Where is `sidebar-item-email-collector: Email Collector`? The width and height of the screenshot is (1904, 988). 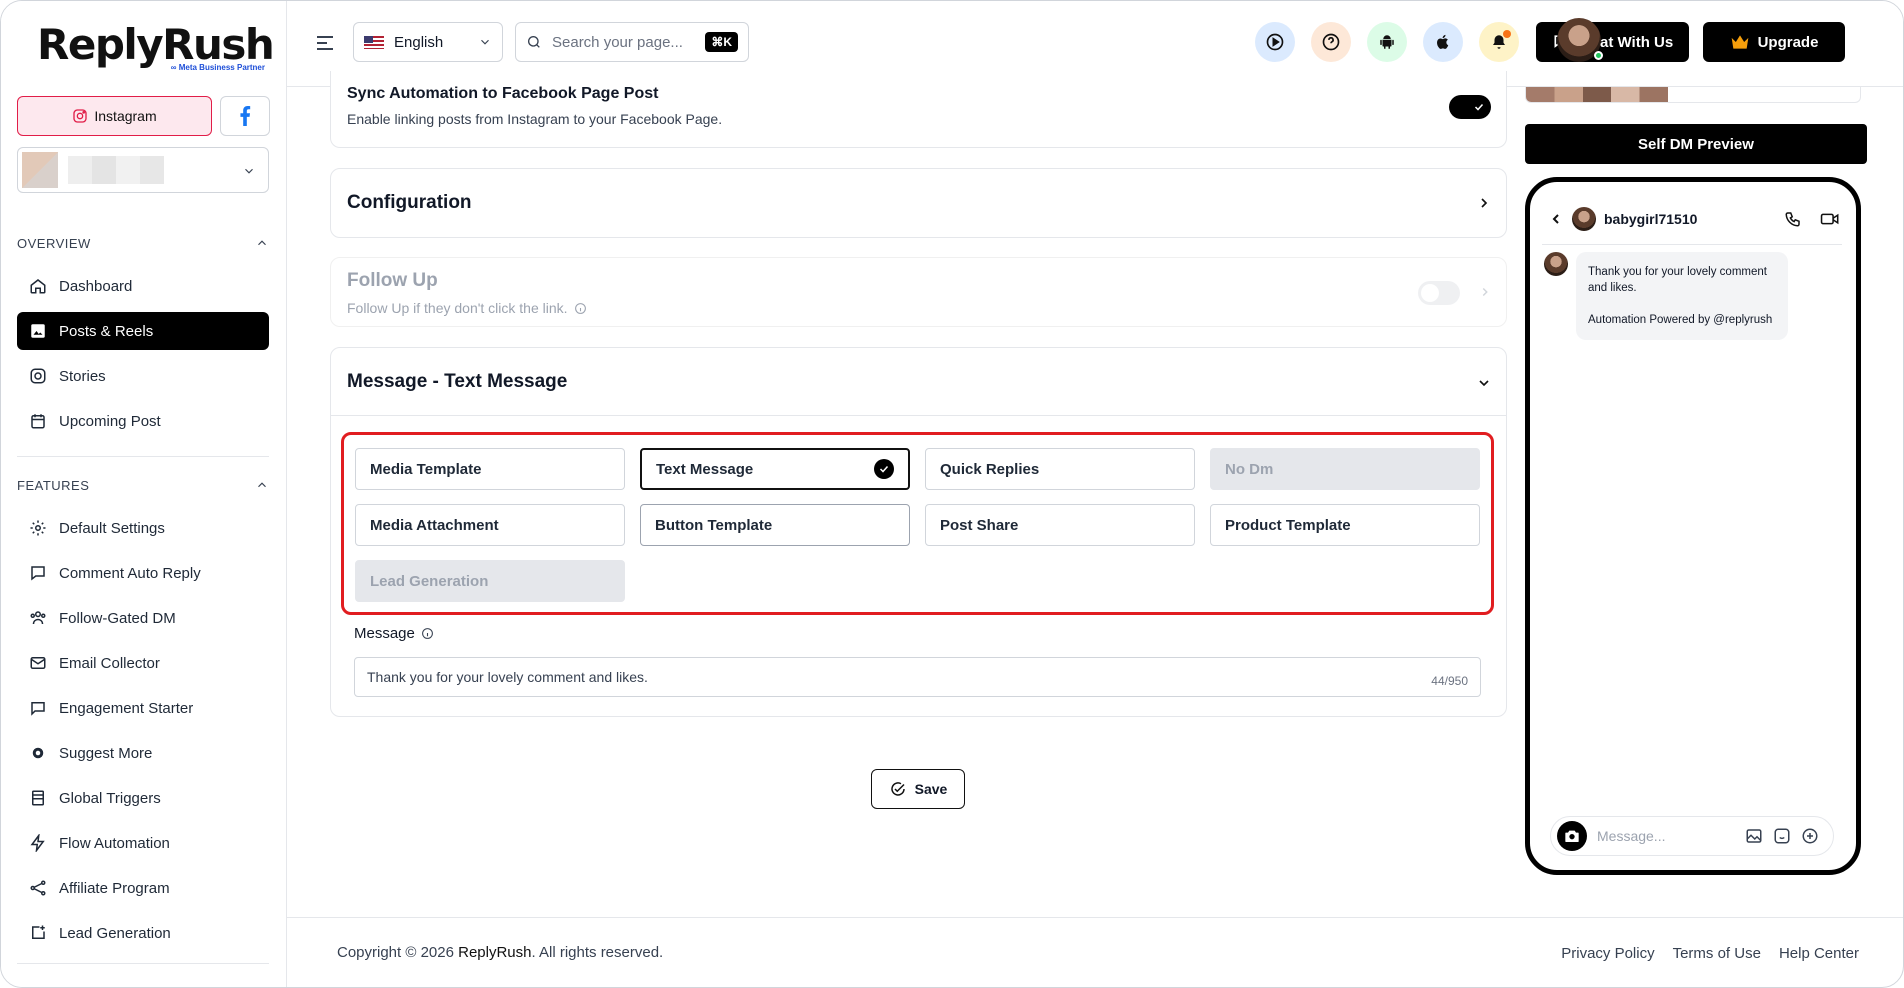 sidebar-item-email-collector: Email Collector is located at coordinates (143, 663).